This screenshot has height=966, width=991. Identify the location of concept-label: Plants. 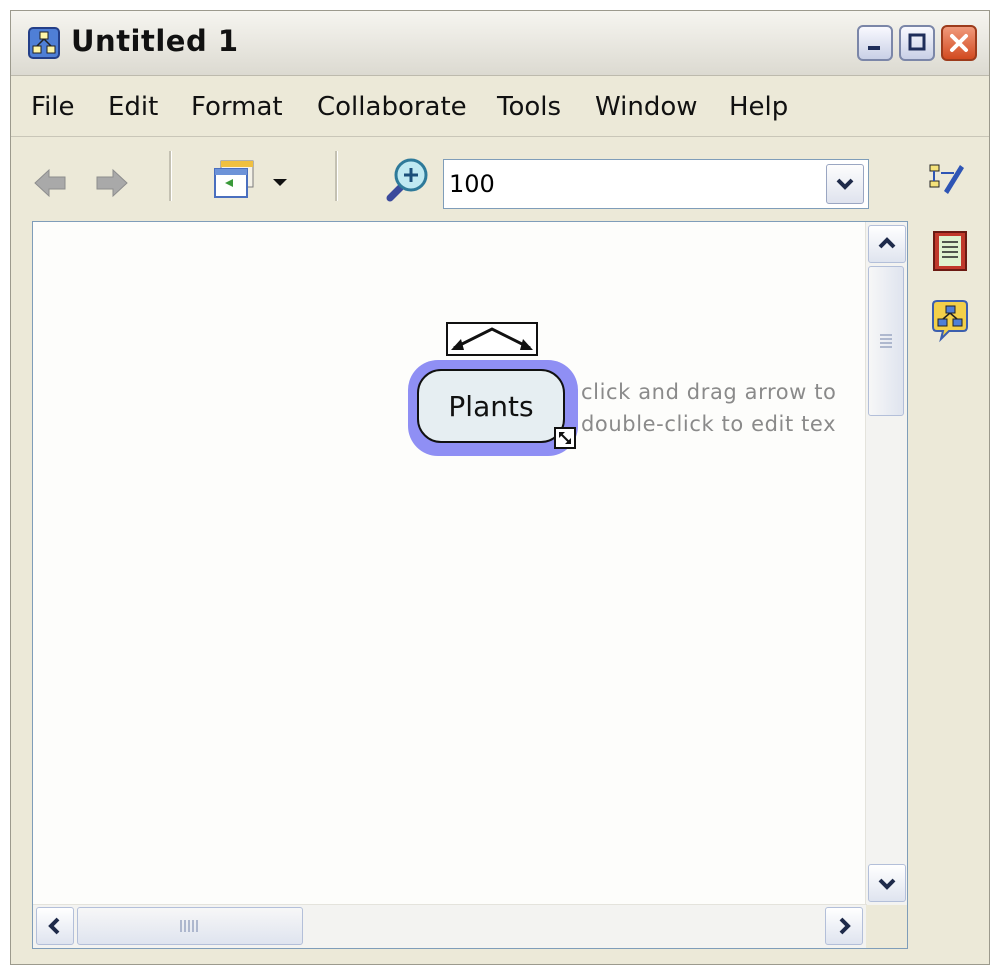
(491, 406).